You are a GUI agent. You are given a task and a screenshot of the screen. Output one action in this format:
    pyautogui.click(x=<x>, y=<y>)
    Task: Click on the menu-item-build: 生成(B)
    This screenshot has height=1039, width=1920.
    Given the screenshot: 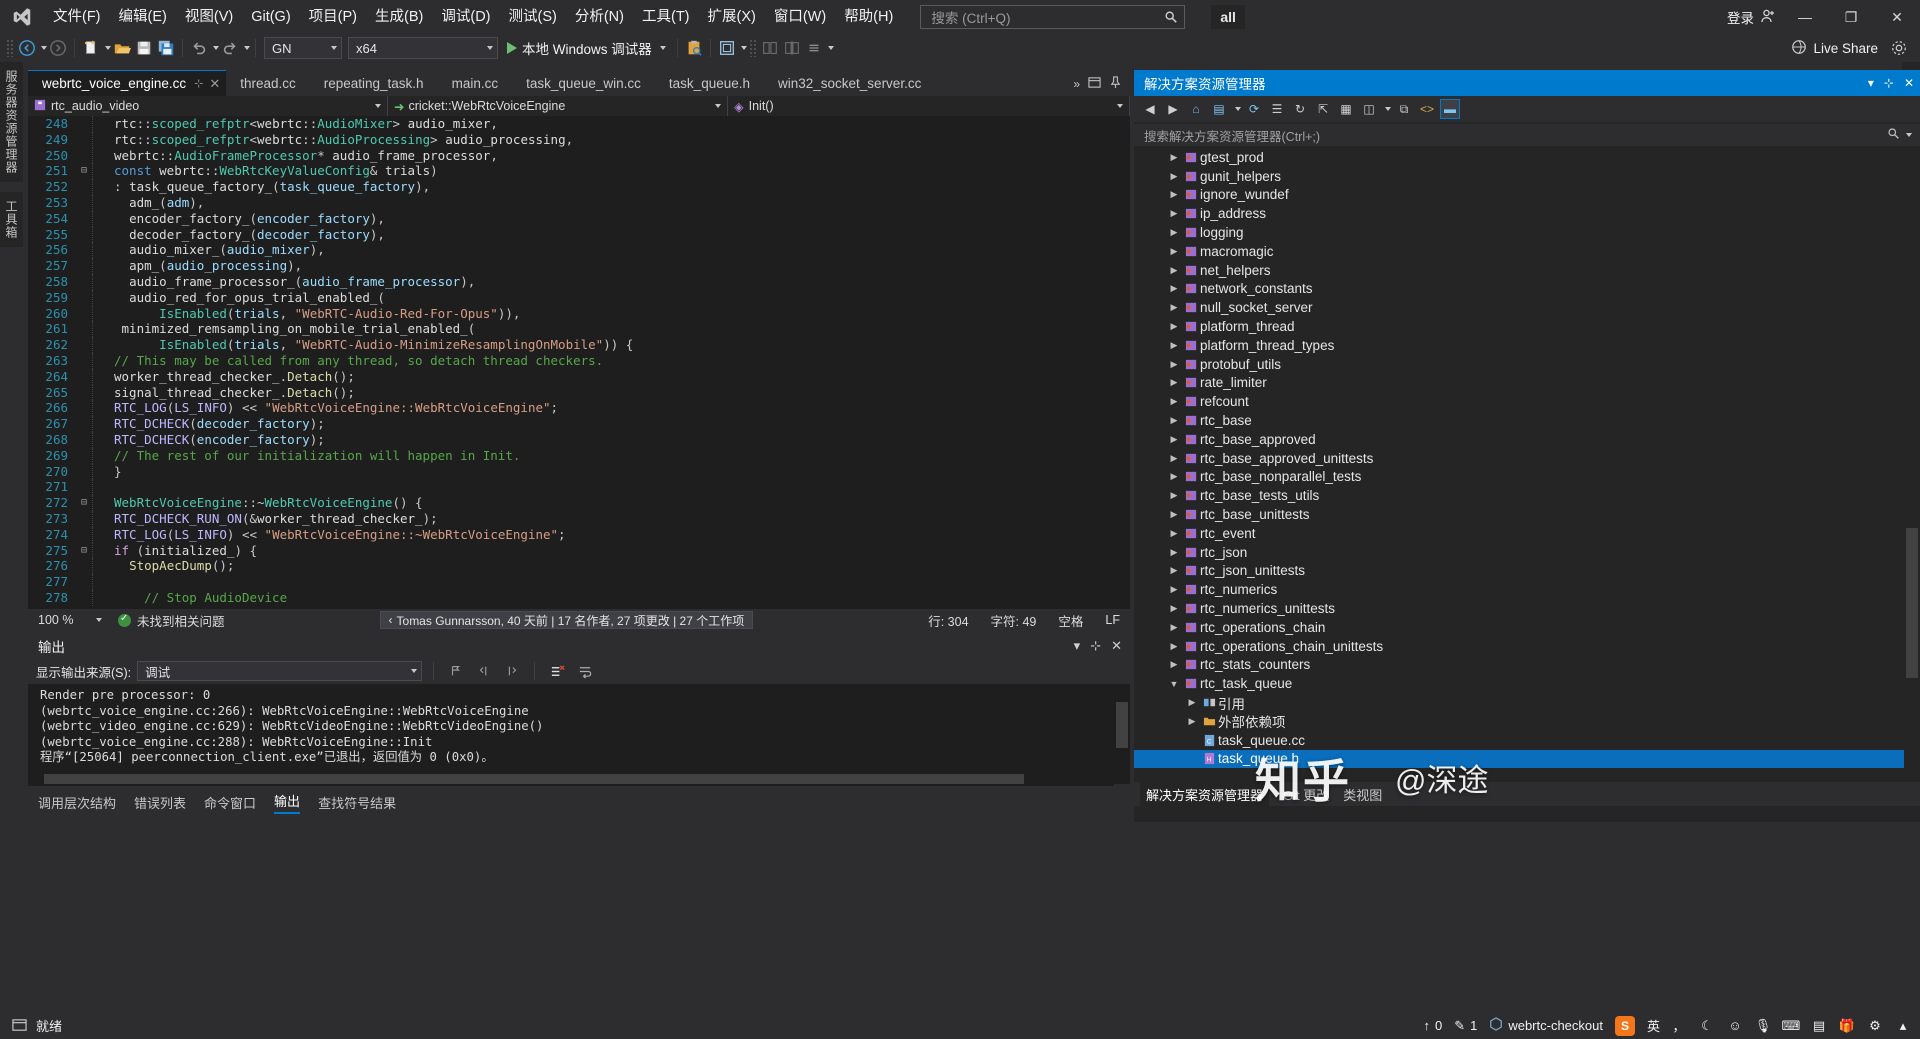 What is the action you would take?
    pyautogui.click(x=399, y=17)
    